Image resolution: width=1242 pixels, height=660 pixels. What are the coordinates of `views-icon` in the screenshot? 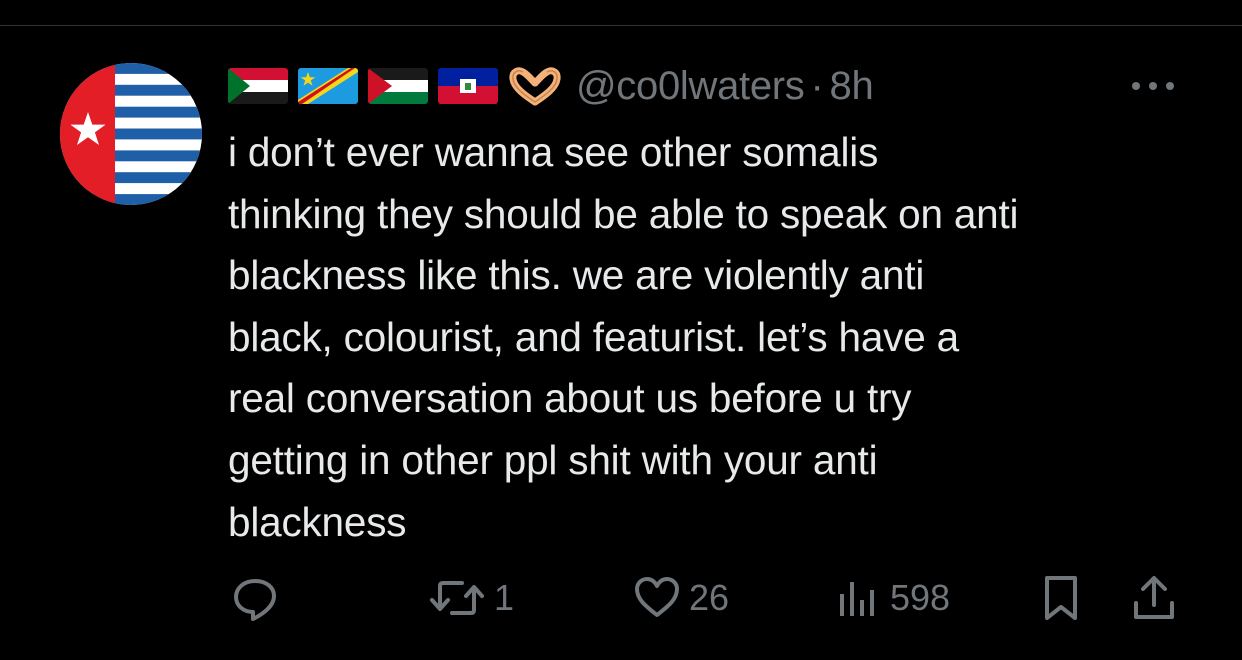 It's located at (857, 599).